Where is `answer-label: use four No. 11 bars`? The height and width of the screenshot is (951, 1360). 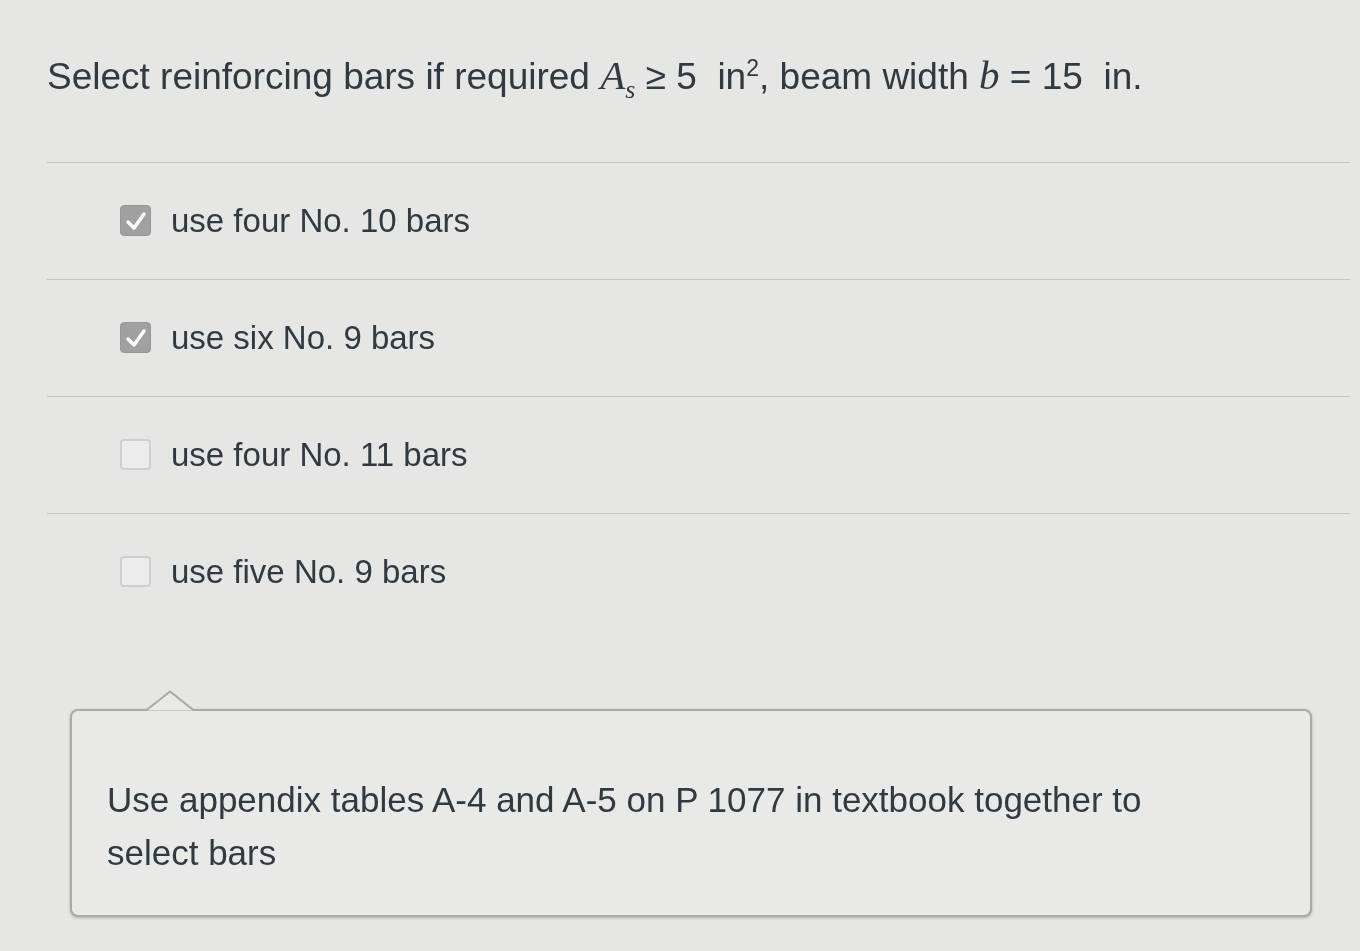 answer-label: use four No. 11 bars is located at coordinates (319, 454).